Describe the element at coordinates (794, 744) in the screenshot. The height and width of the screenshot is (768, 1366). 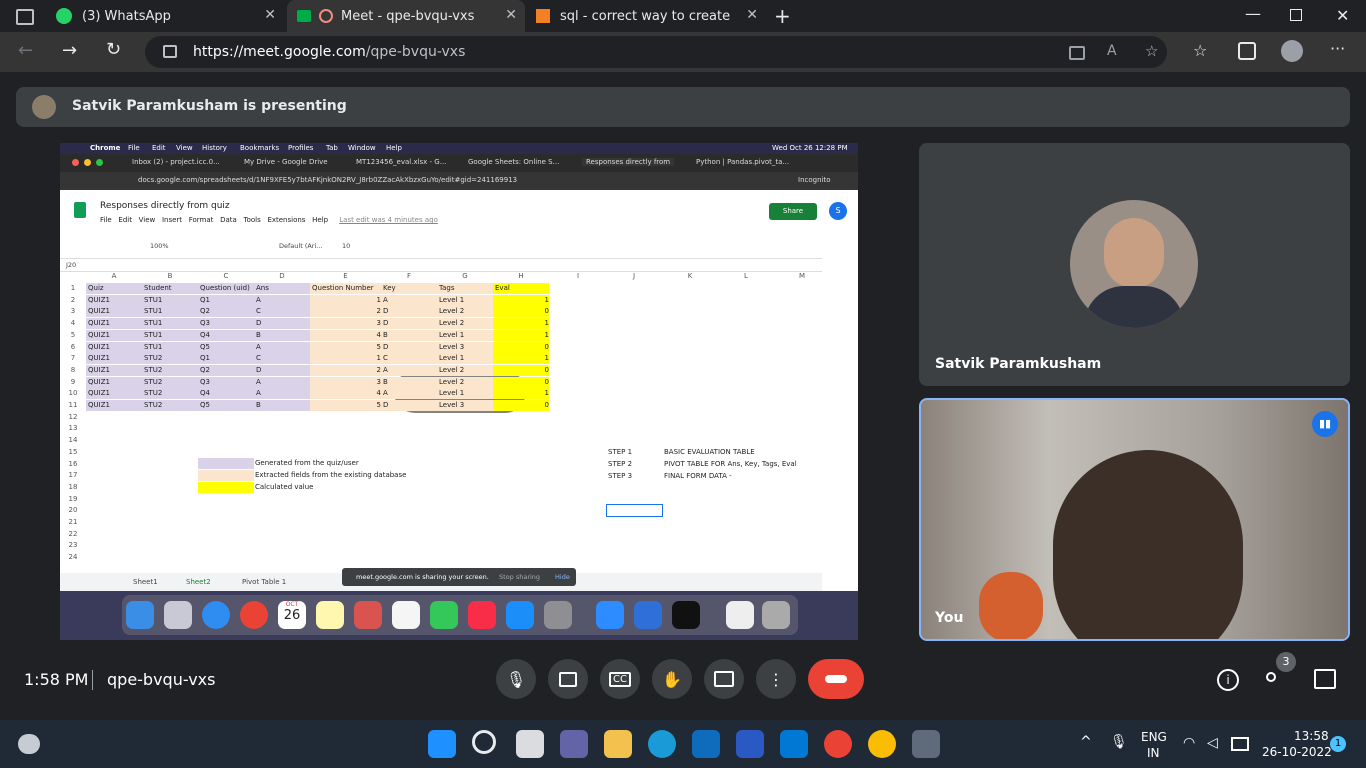
I see `vscode-icon` at that location.